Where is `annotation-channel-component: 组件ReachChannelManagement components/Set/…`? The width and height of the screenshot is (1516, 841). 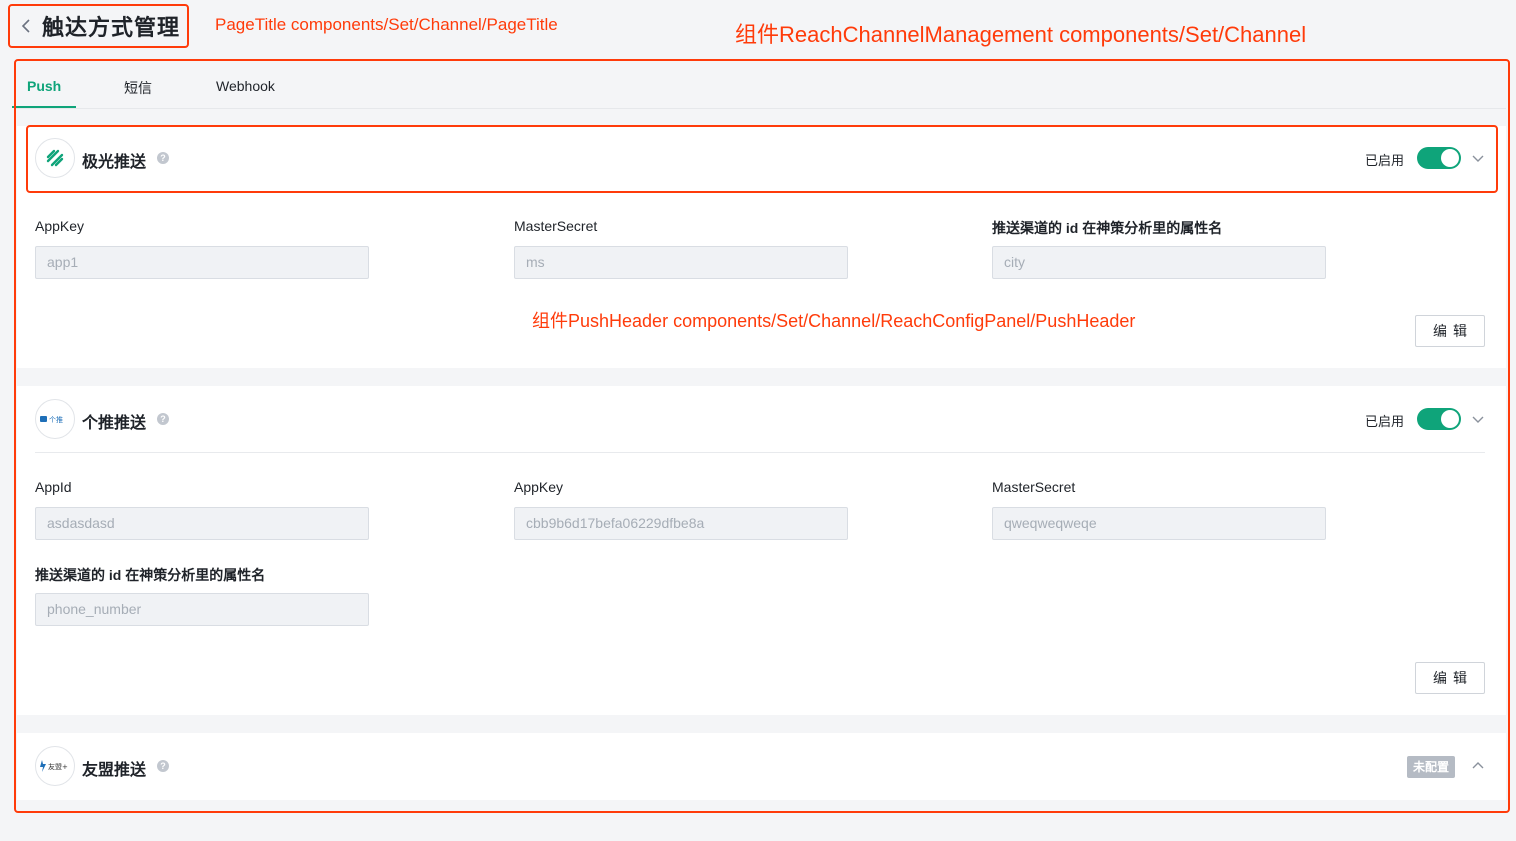 annotation-channel-component: 组件ReachChannelManagement components/Set/… is located at coordinates (1021, 34).